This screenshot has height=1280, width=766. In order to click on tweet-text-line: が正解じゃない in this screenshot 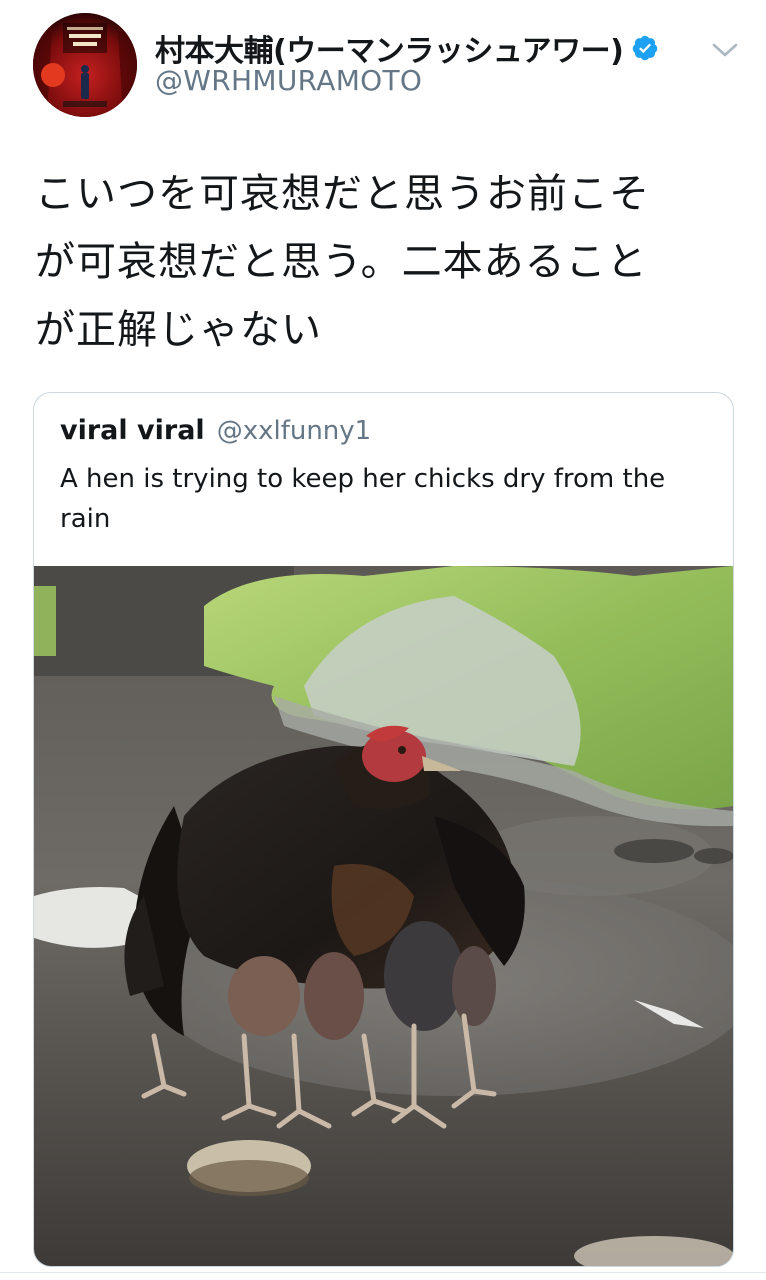, I will do `click(178, 330)`.